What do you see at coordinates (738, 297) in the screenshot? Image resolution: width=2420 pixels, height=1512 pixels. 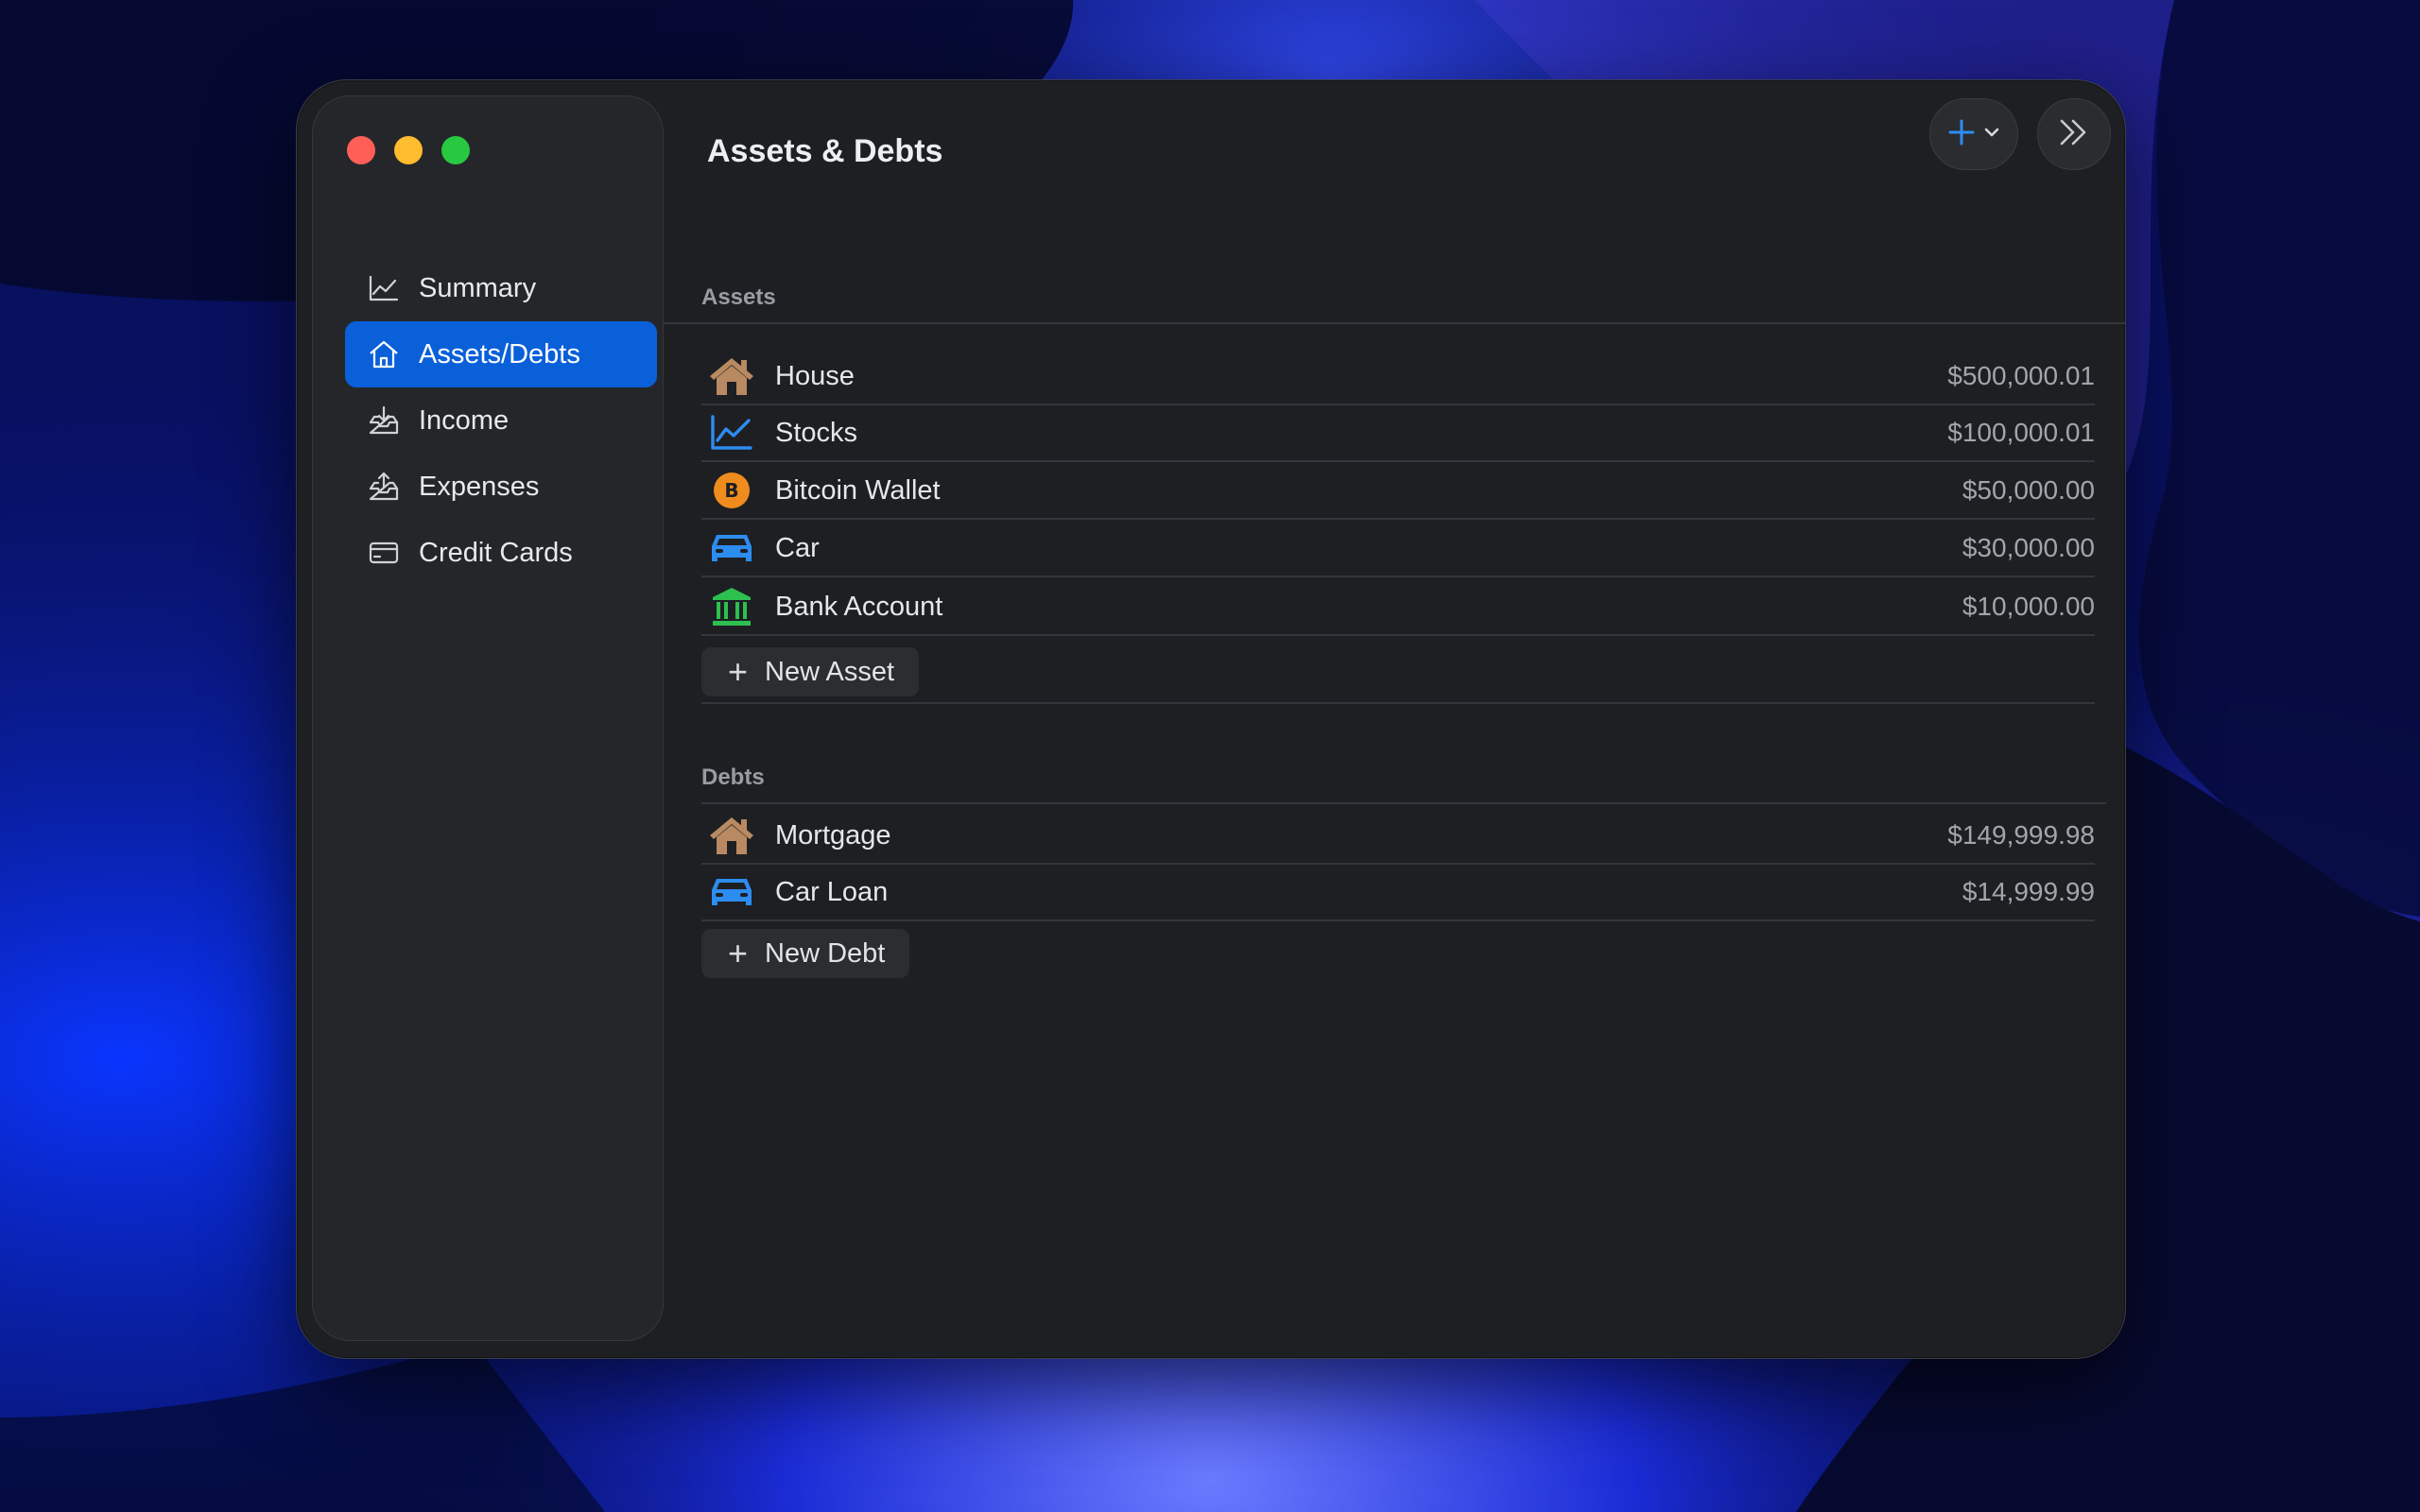 I see `assets-section-heading: Assets` at bounding box center [738, 297].